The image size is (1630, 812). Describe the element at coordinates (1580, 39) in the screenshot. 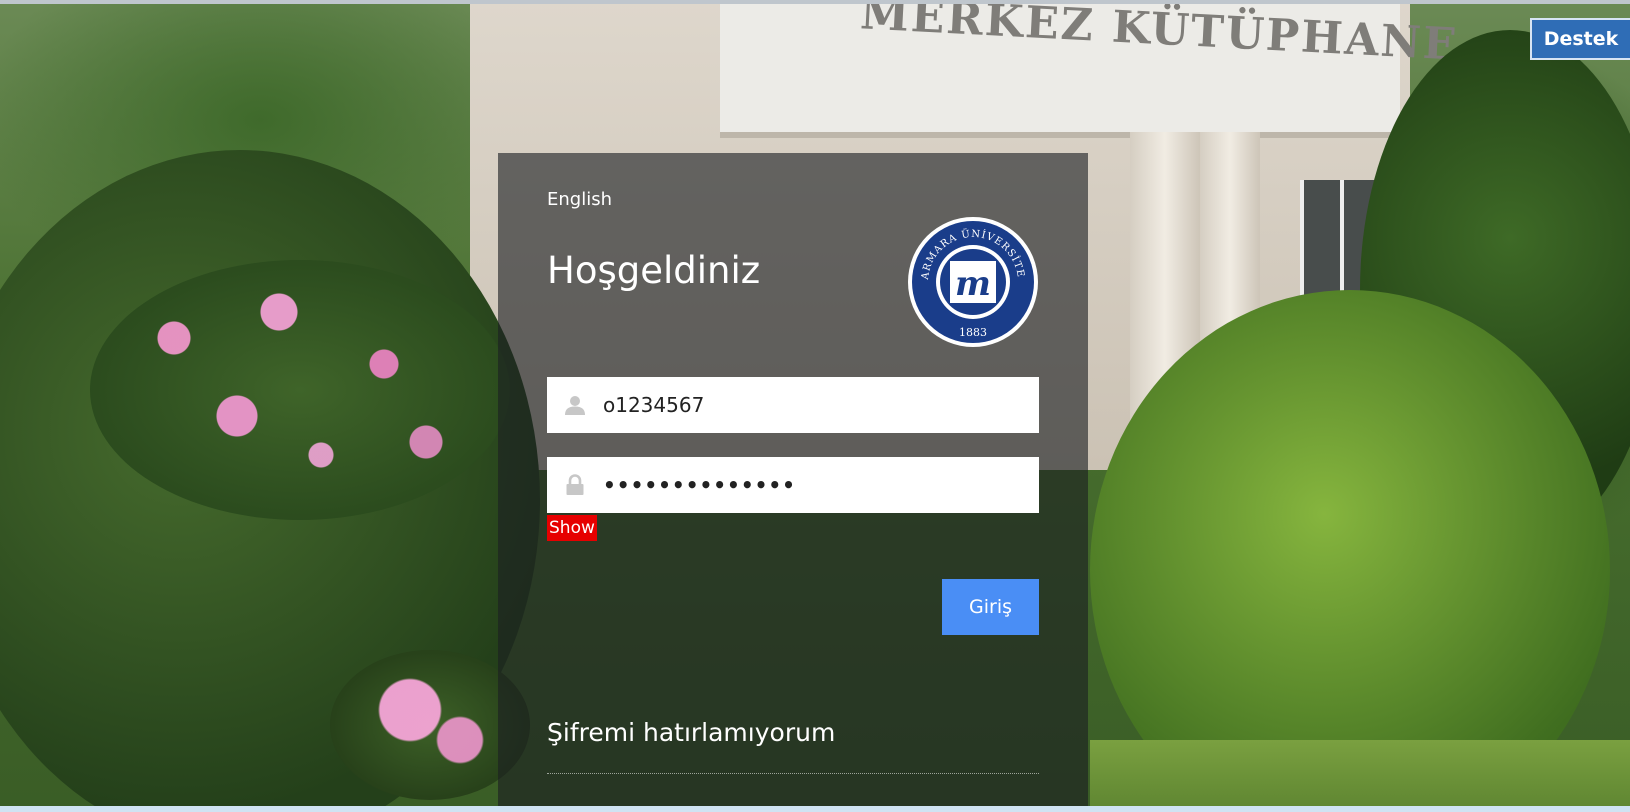

I see `support-button: Destek` at that location.